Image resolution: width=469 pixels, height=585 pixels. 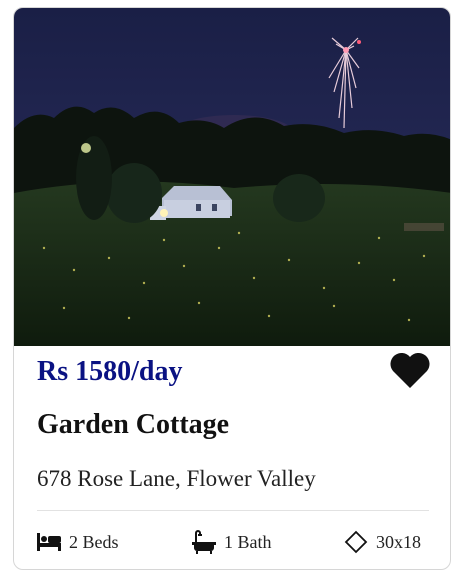 I want to click on bed-icon, so click(x=49, y=542).